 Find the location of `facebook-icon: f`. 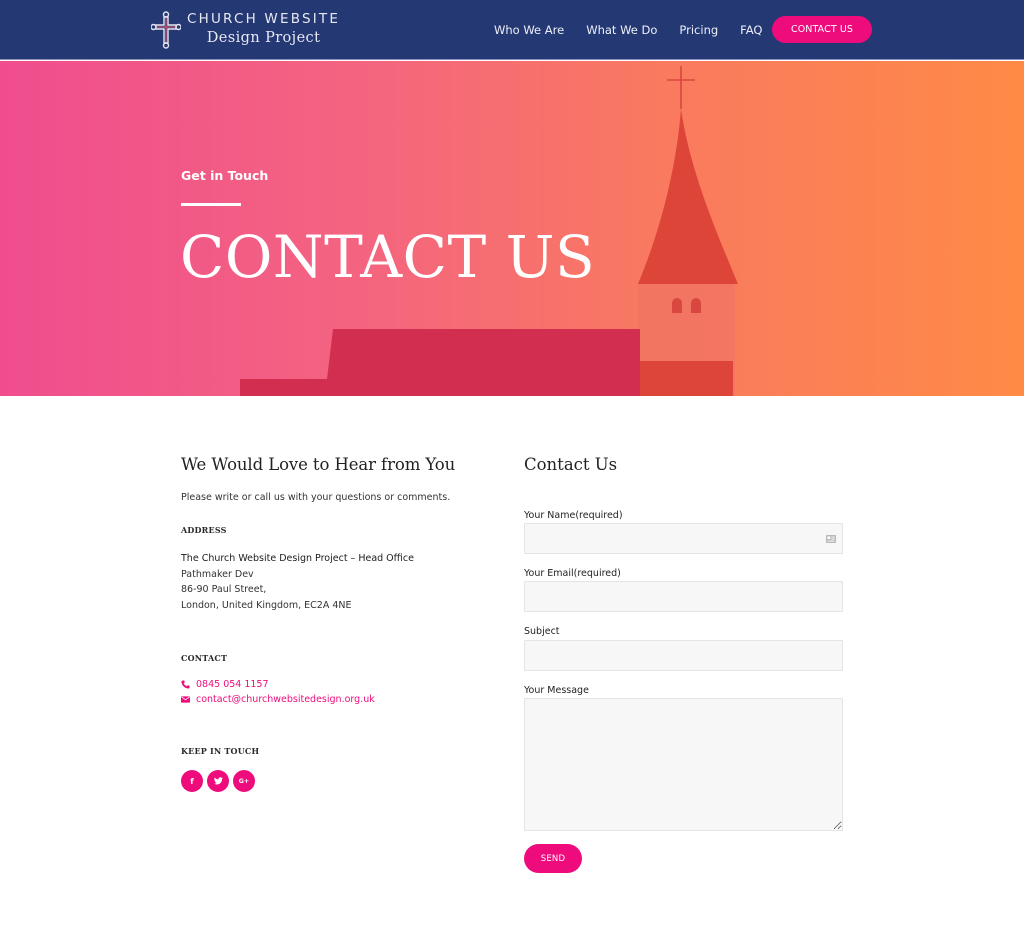

facebook-icon: f is located at coordinates (192, 781).